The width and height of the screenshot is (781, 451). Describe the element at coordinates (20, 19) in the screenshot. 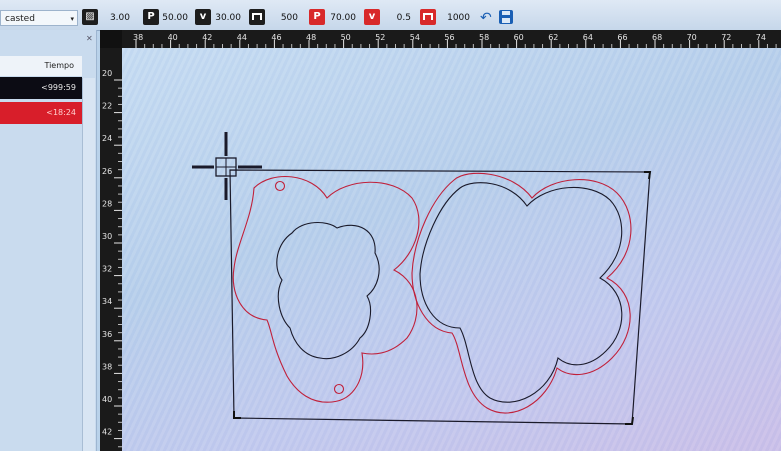

I see `material-select-value: casted` at that location.